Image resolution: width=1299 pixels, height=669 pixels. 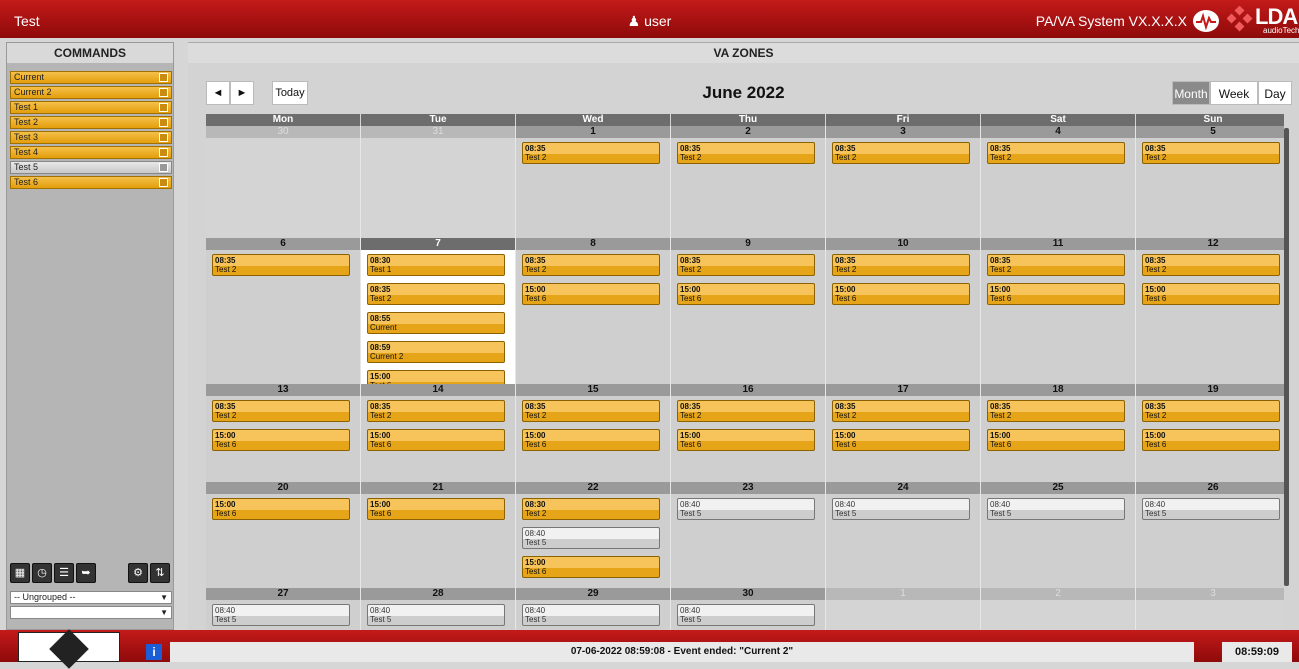 I want to click on day-cell: 25 08:40 Test 5, so click(x=1058, y=535).